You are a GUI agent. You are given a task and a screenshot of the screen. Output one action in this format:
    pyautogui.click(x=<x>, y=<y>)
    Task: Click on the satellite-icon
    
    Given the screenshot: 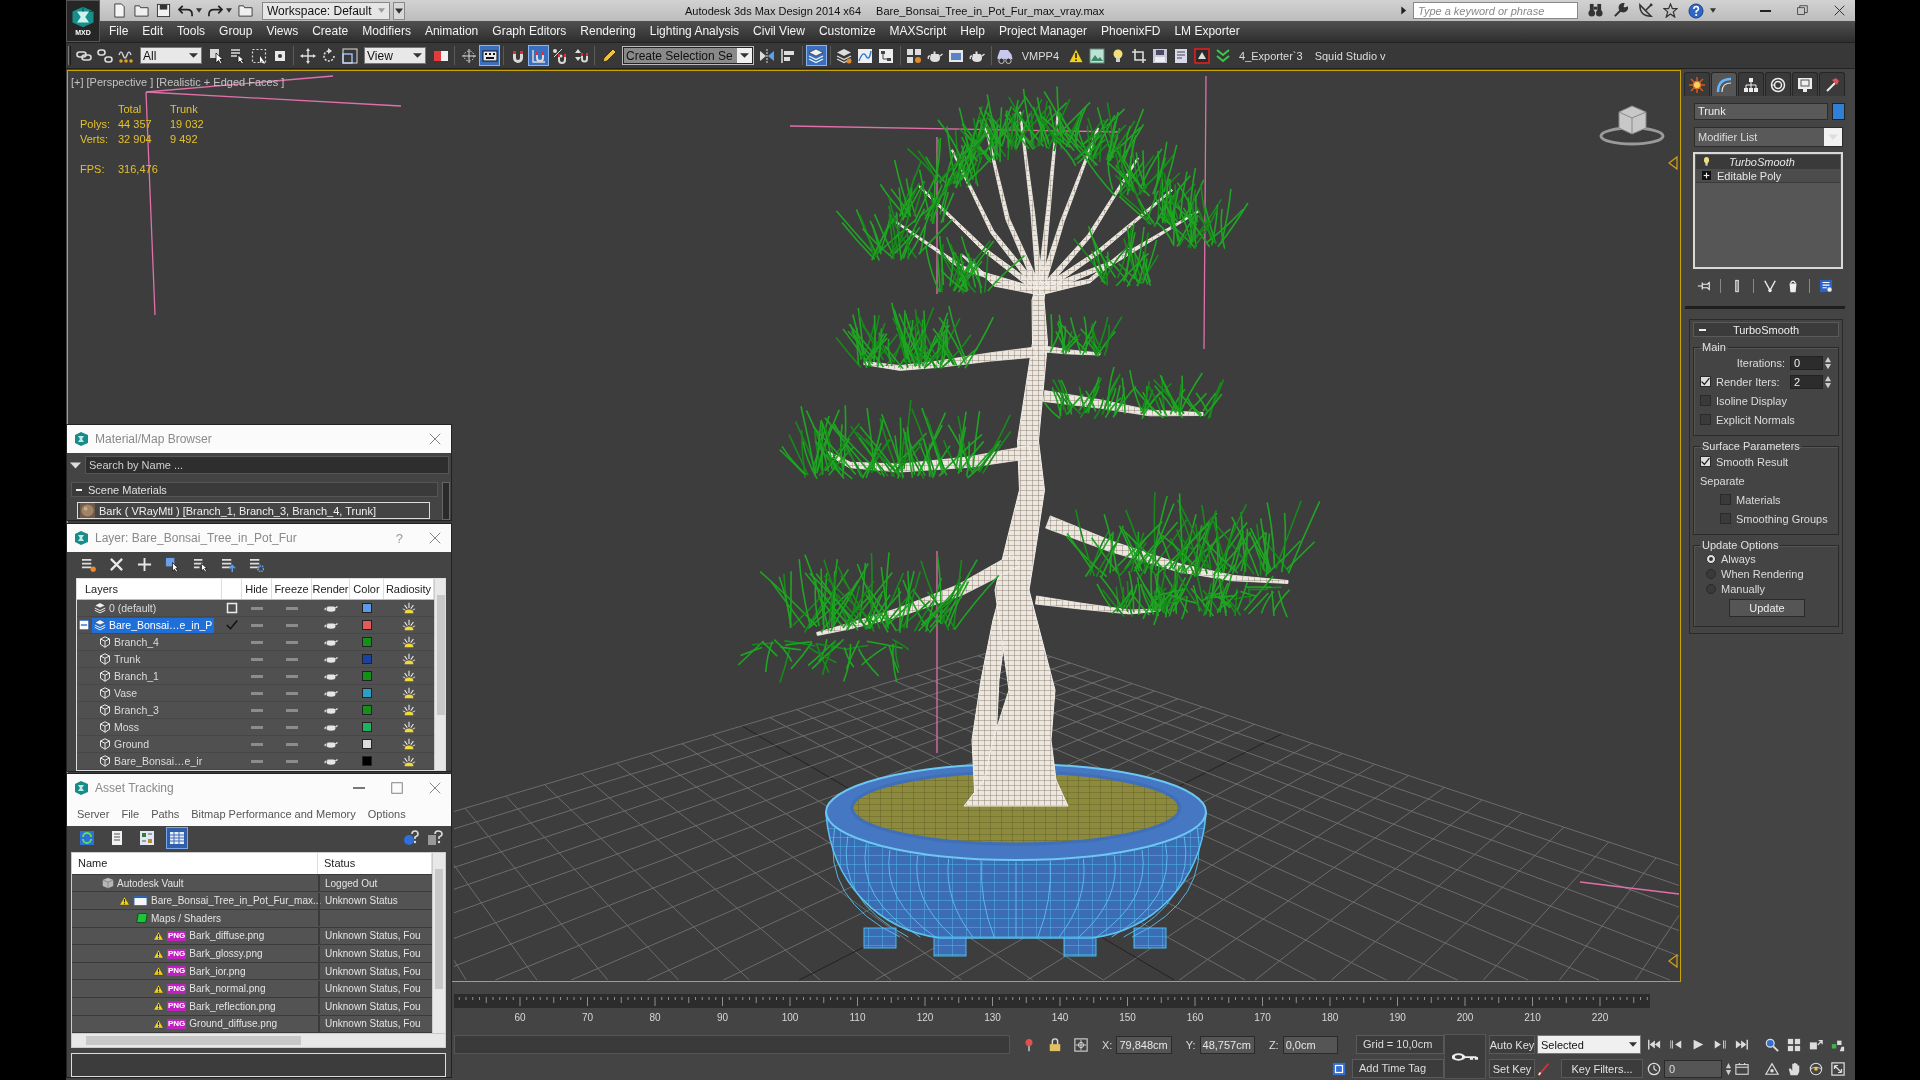 What is the action you would take?
    pyautogui.click(x=1645, y=10)
    